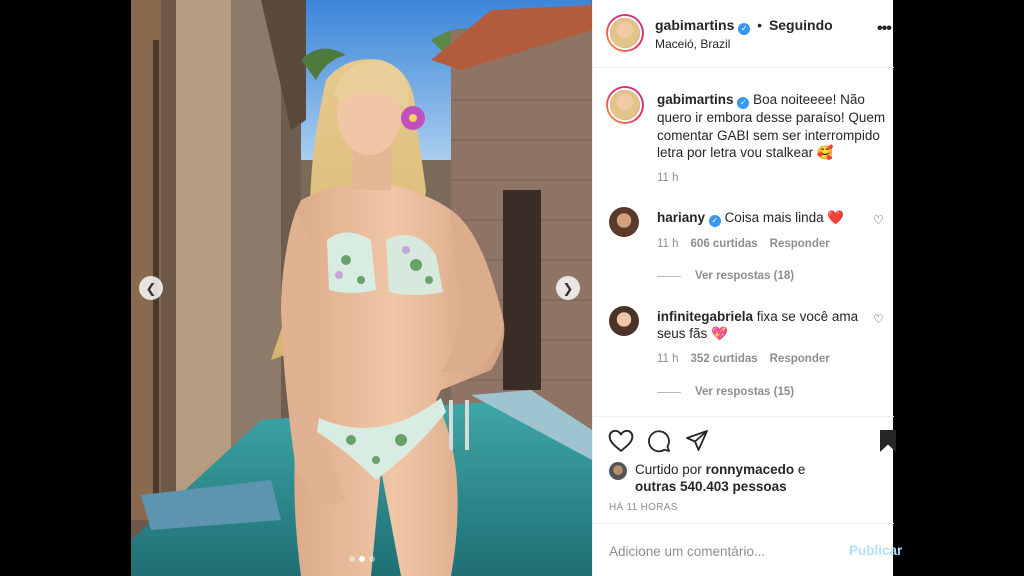 The width and height of the screenshot is (1024, 576). Describe the element at coordinates (724, 551) in the screenshot. I see `comment-input` at that location.